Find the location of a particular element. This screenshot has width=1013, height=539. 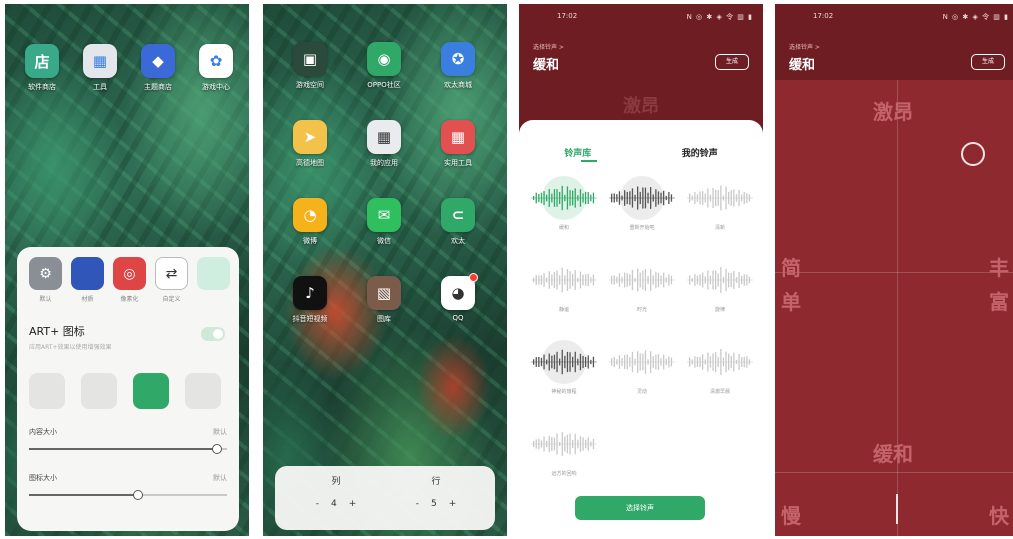

app-icon: ▦ 工具 is located at coordinates (100, 68).